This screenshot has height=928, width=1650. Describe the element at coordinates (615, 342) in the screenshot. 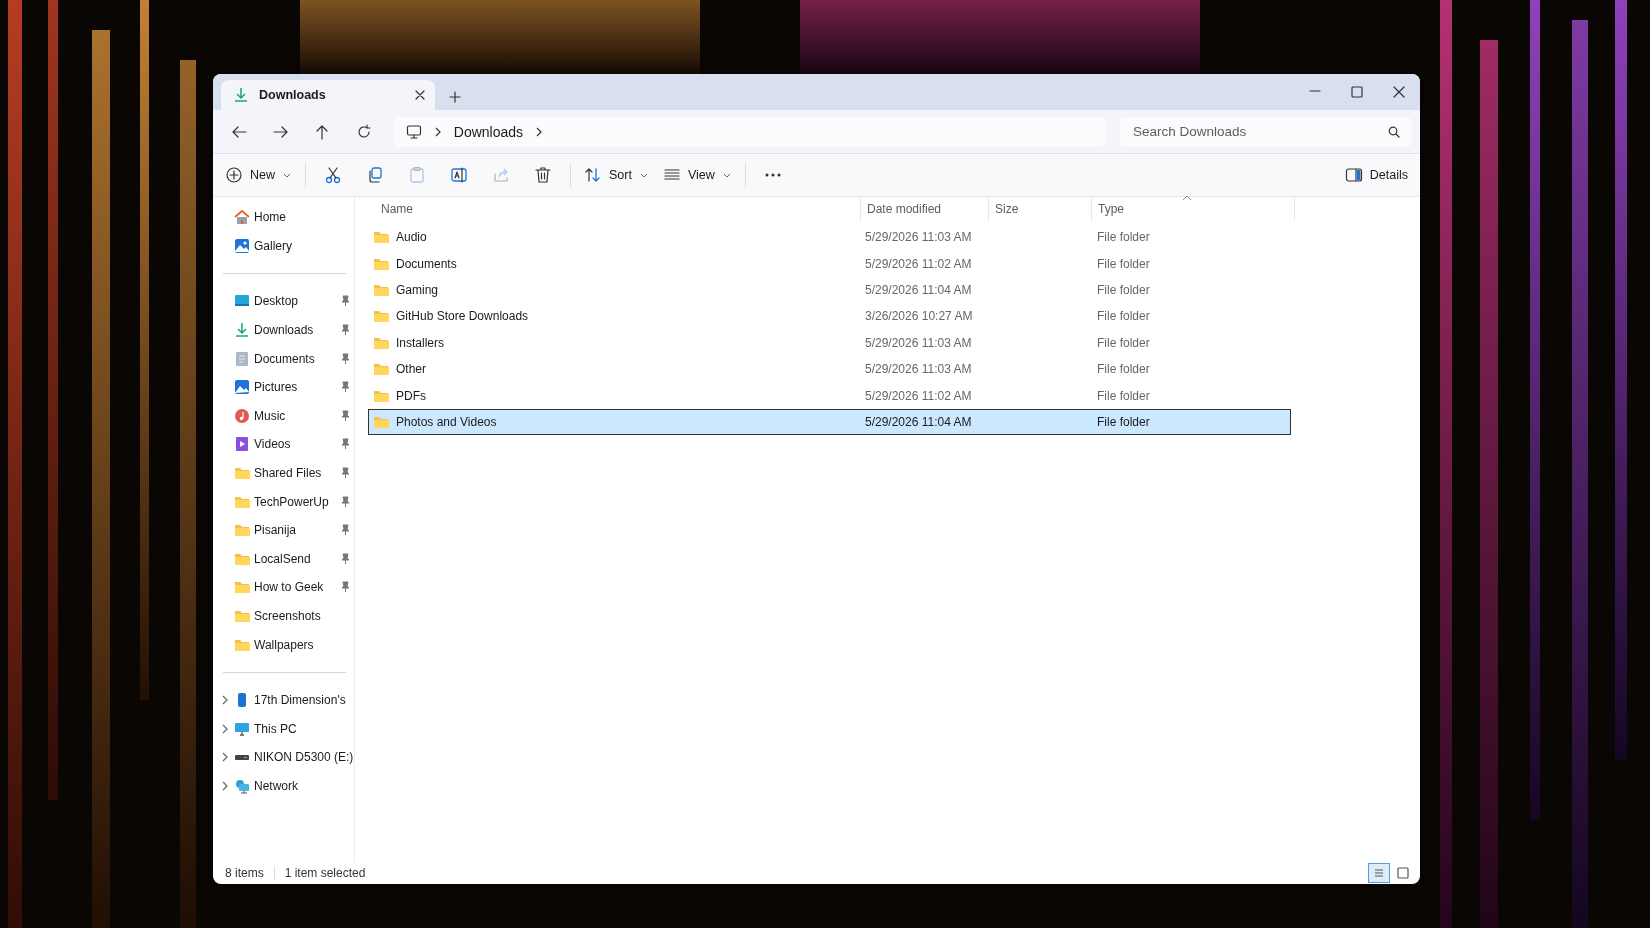

I see `file-name: Installers` at that location.